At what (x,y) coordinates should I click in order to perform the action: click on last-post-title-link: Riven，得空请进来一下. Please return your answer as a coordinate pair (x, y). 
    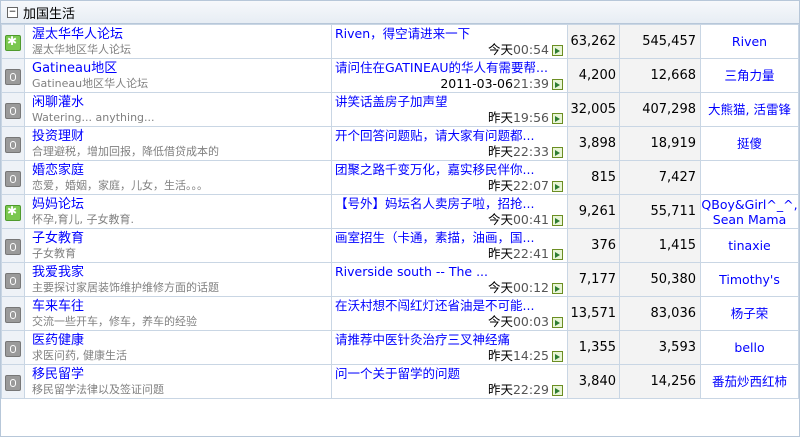
    Looking at the image, I should click on (450, 34).